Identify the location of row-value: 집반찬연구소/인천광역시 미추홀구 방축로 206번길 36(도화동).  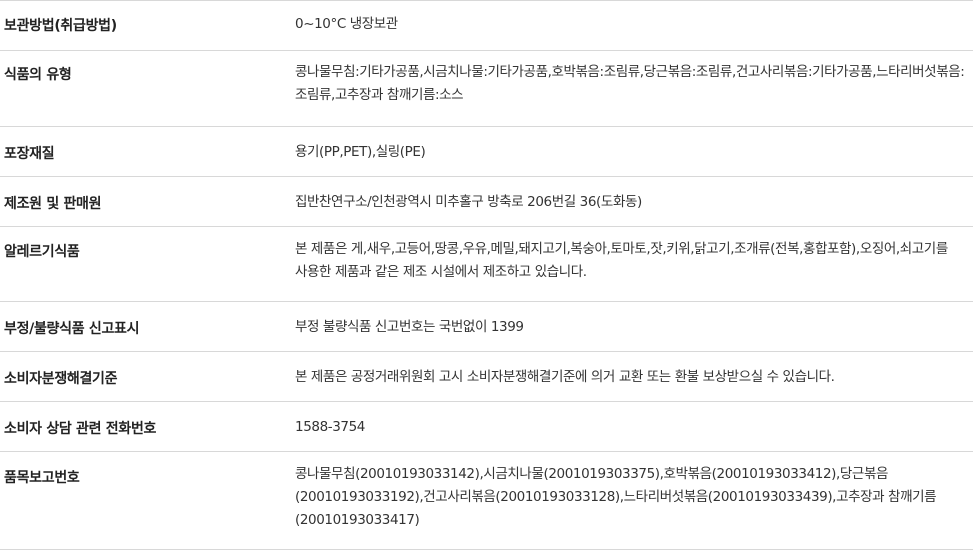
(468, 202).